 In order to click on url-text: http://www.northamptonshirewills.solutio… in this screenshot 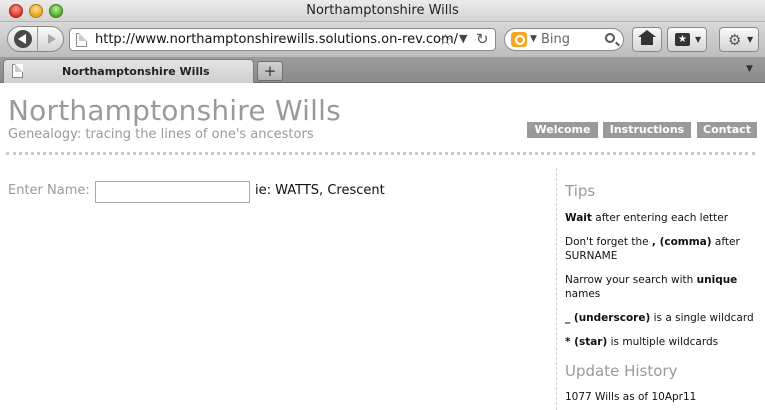, I will do `click(276, 39)`.